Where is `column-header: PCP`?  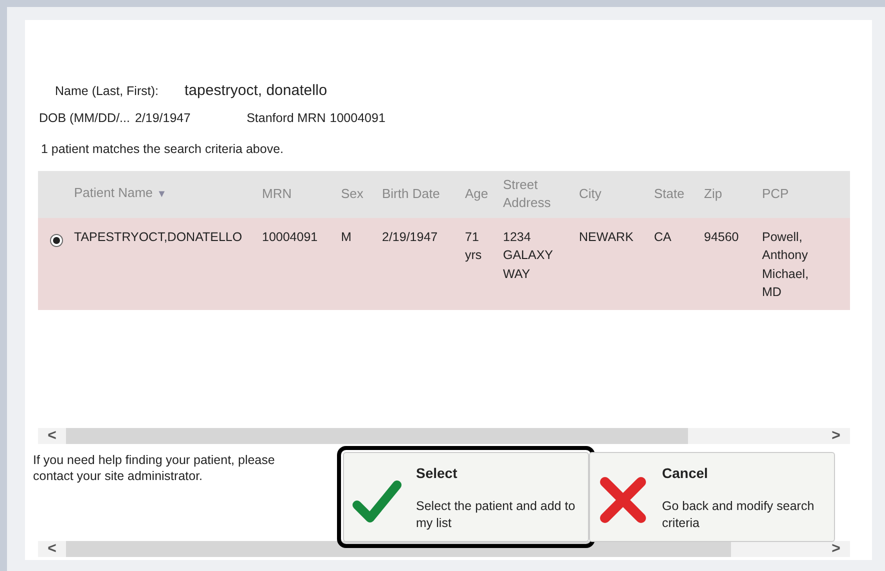
column-header: PCP is located at coordinates (775, 193).